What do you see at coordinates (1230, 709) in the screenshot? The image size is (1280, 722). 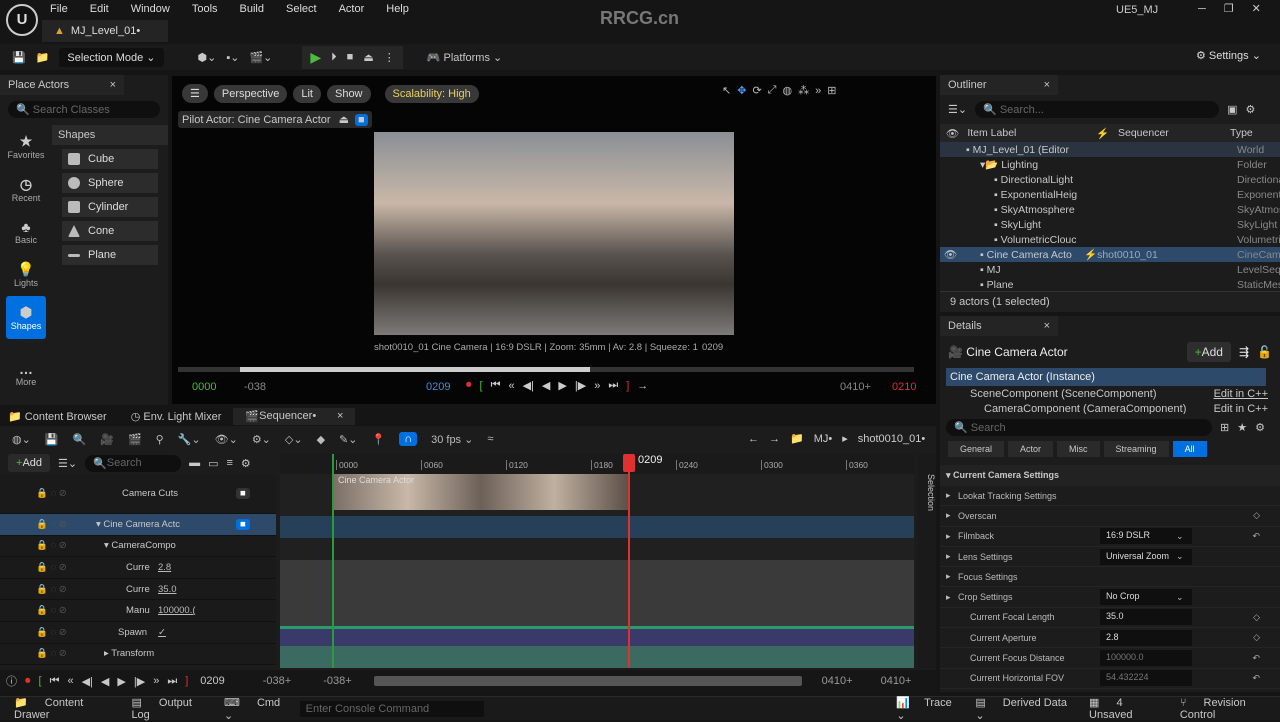 I see `revision-control-button: ⑂ Revision Control` at bounding box center [1230, 709].